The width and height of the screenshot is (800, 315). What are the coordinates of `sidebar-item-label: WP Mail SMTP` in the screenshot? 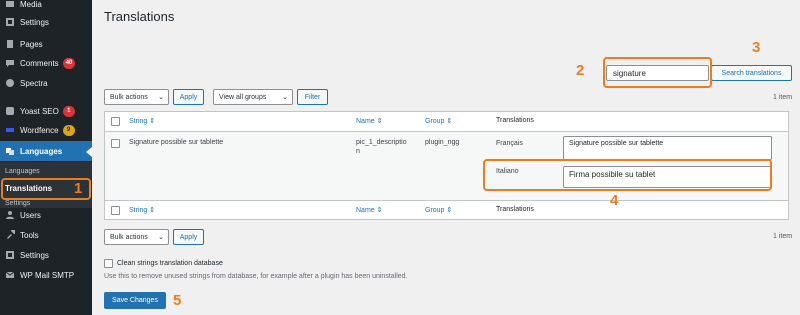 It's located at (47, 275).